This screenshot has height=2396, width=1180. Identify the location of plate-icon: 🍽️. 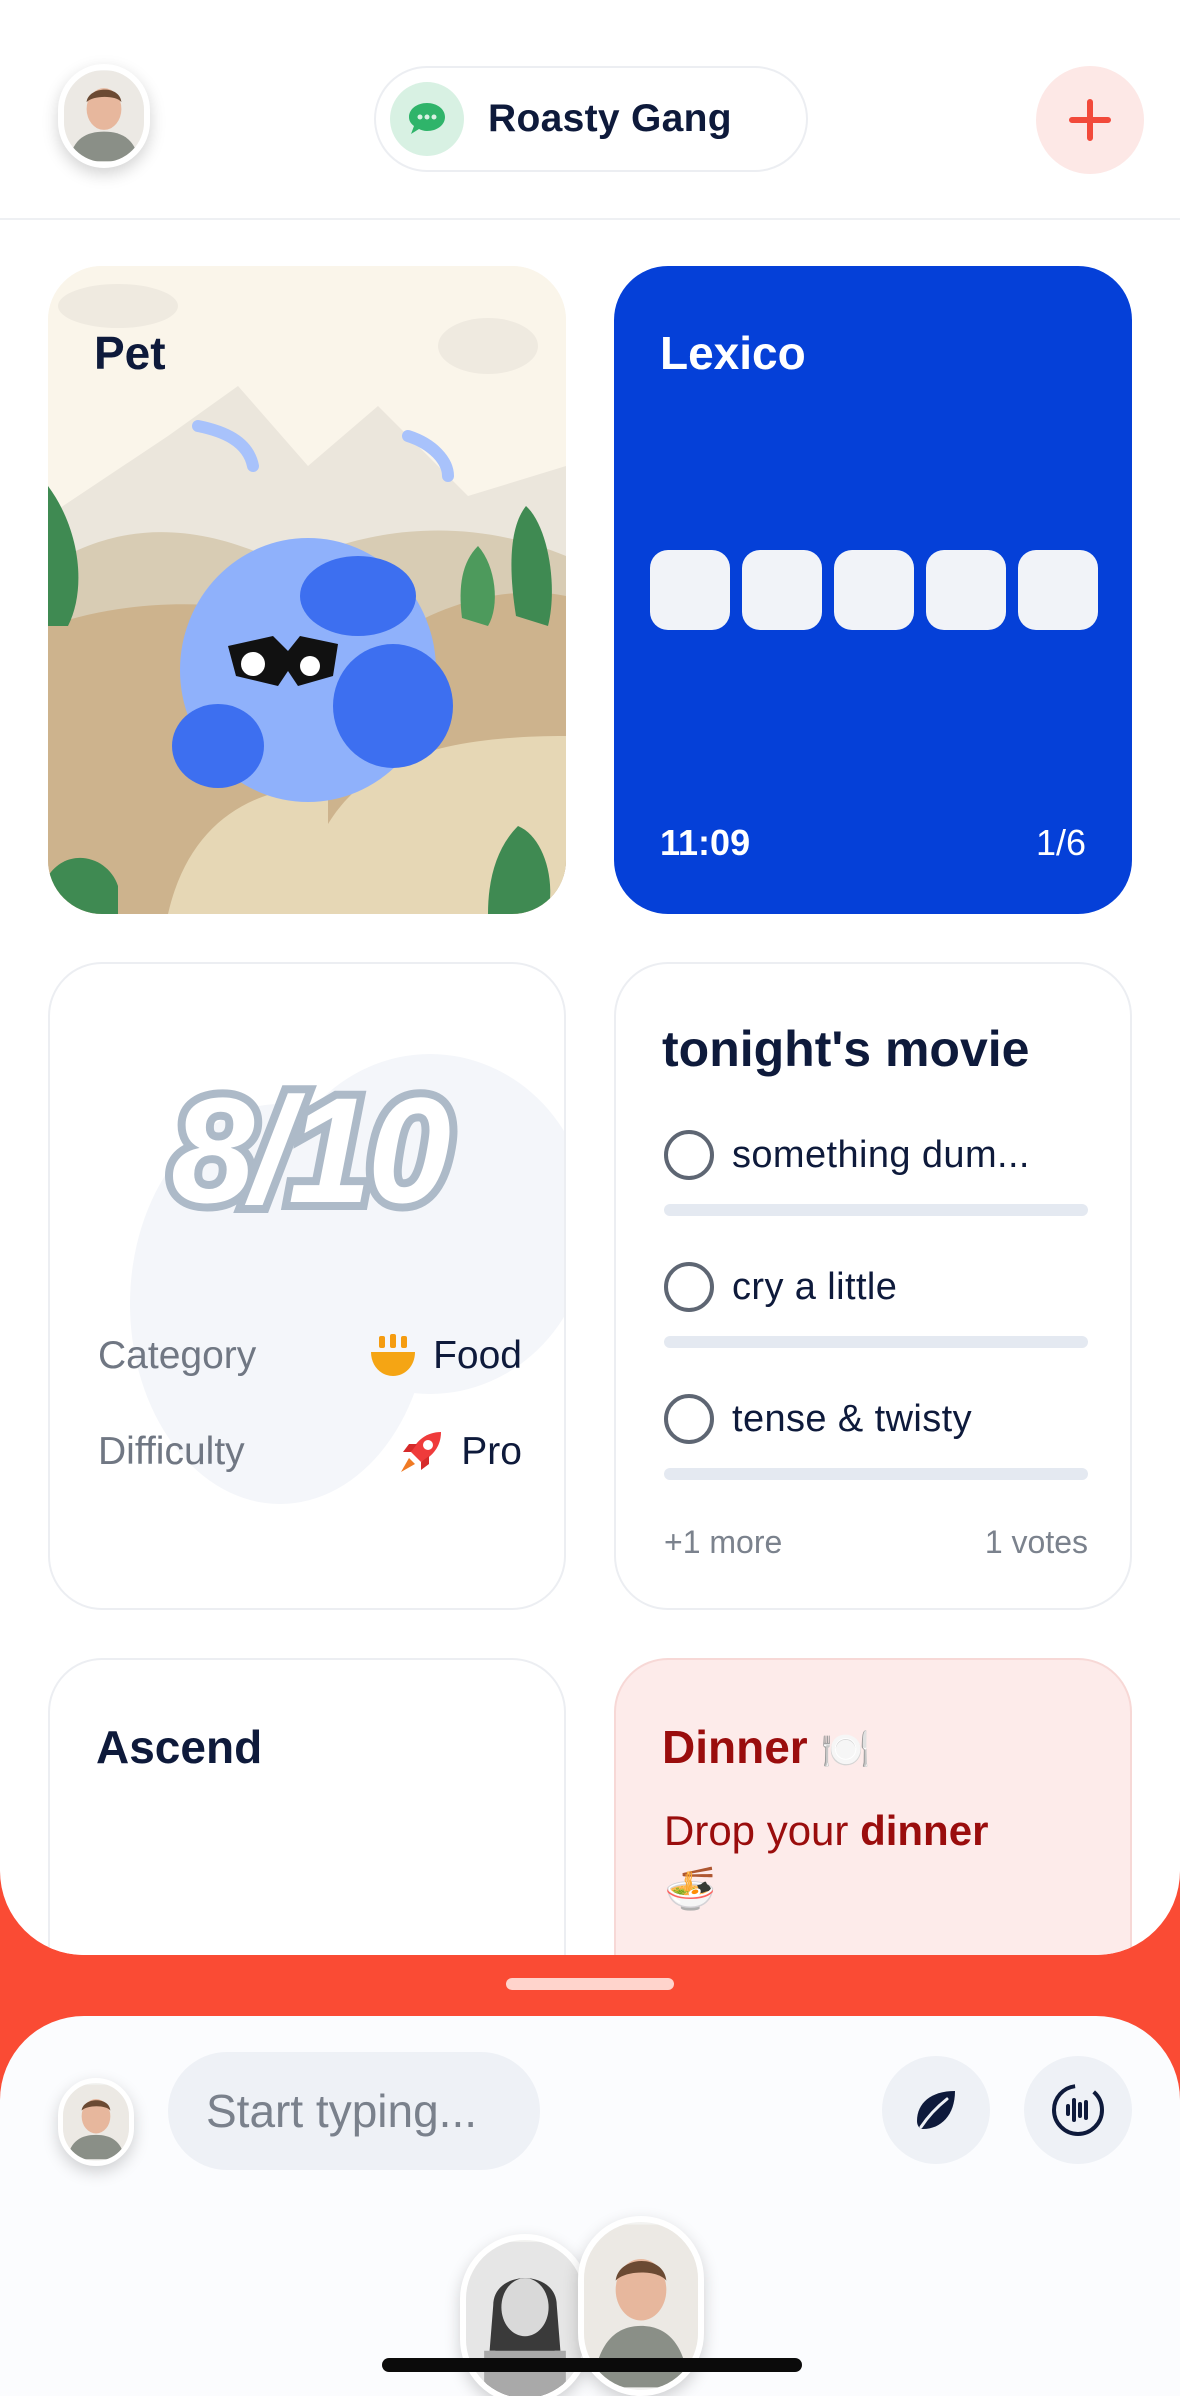
(845, 1750).